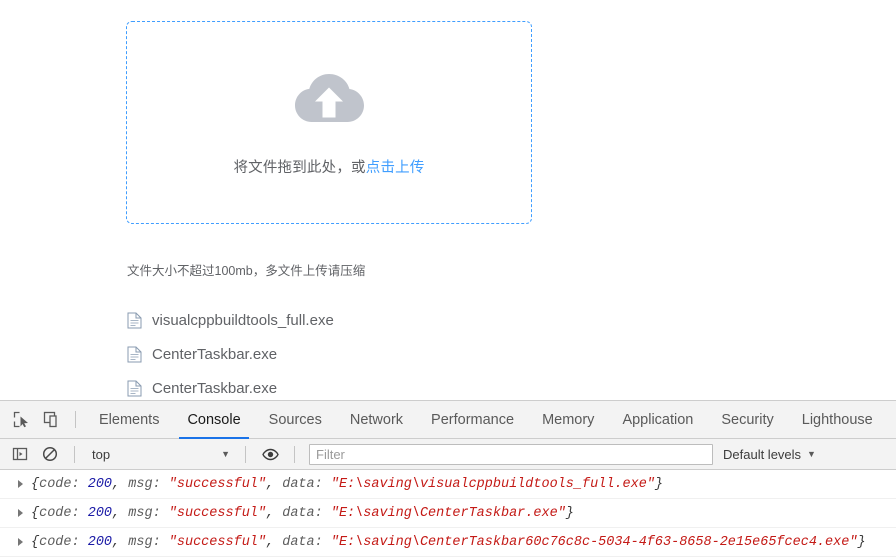 Image resolution: width=896 pixels, height=559 pixels. Describe the element at coordinates (101, 454) in the screenshot. I see `execution-context-value: top` at that location.